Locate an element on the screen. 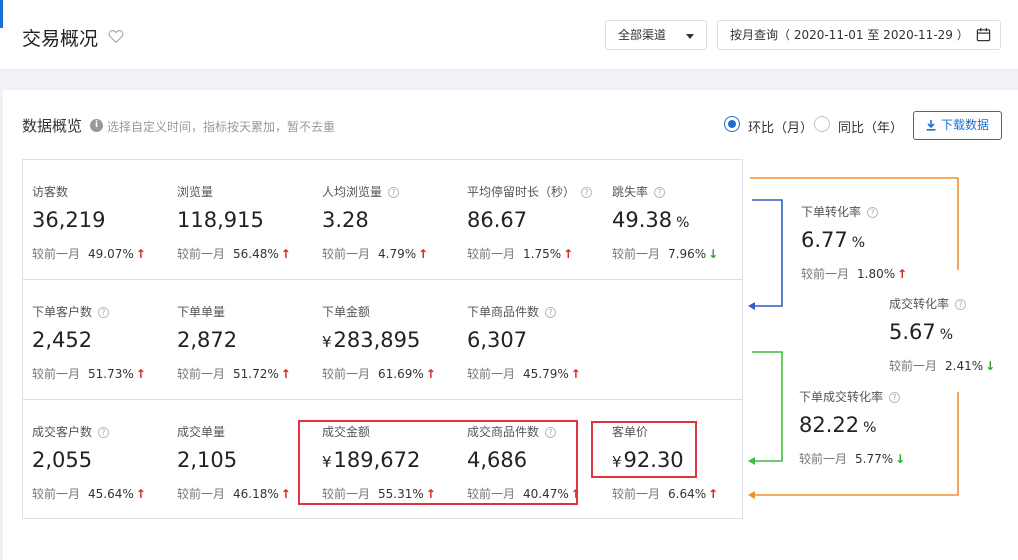 This screenshot has width=1018, height=560. metric-value: 36,219 is located at coordinates (69, 220).